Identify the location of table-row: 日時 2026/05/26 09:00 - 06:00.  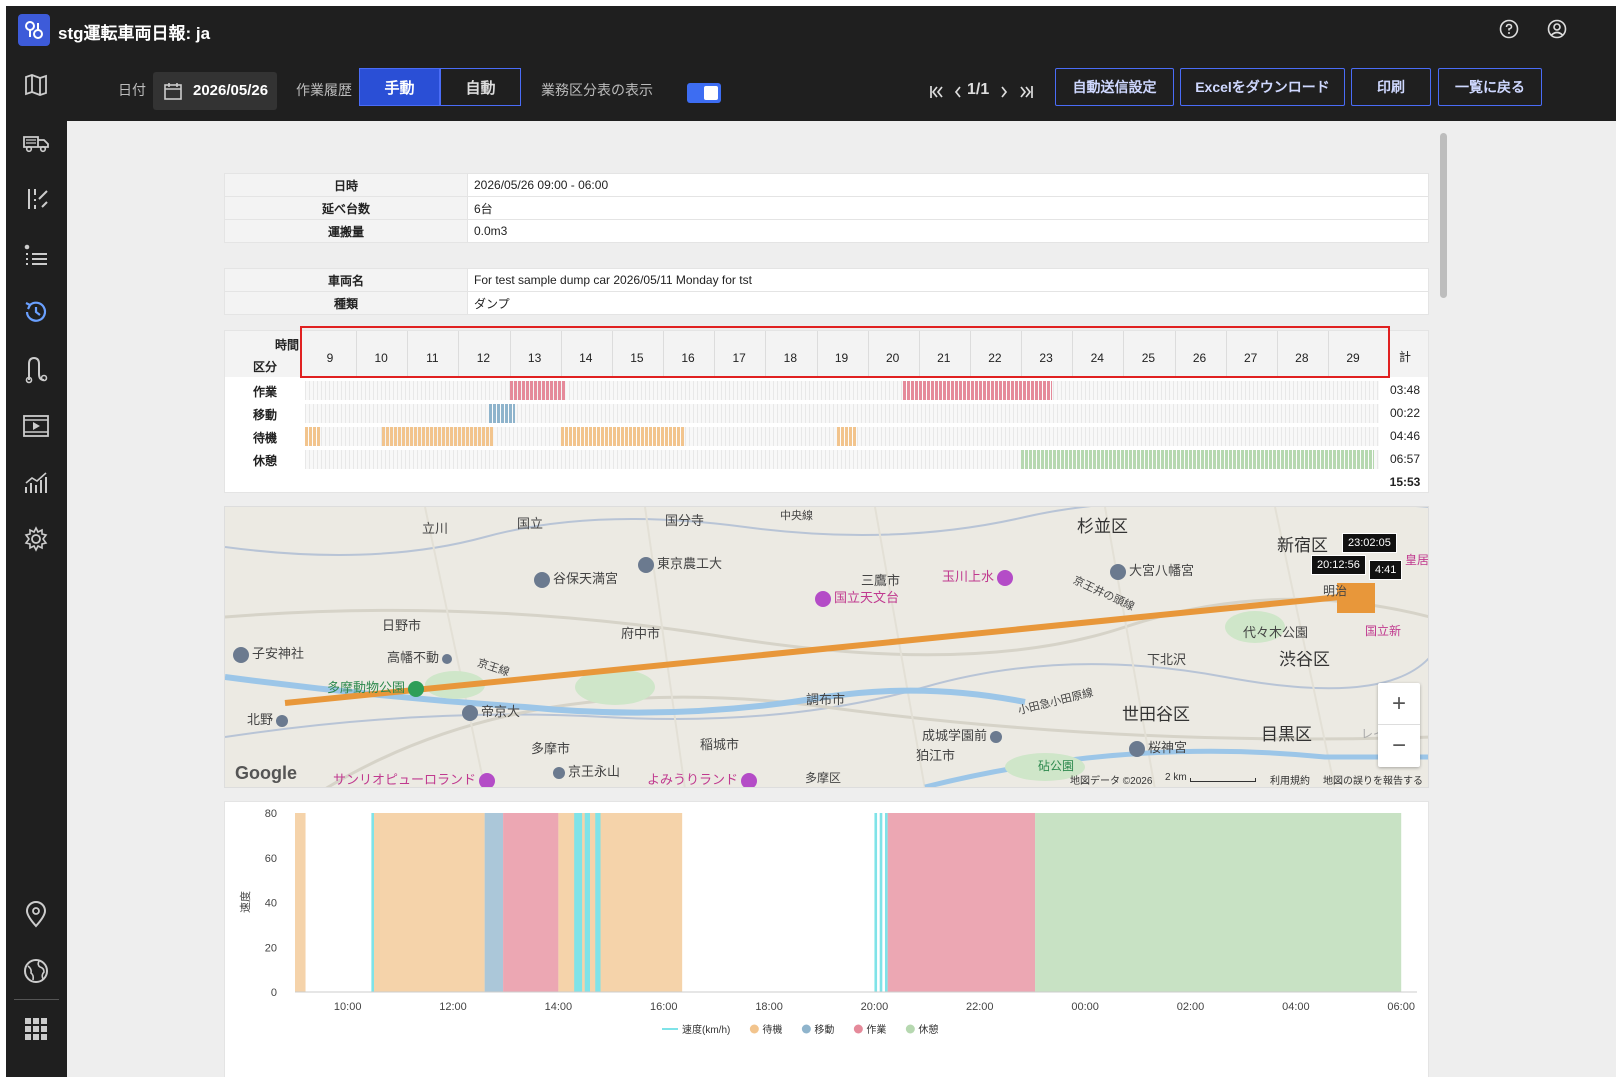
(826, 185).